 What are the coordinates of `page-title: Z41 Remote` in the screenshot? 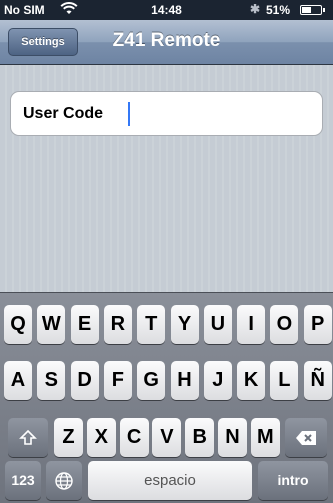 It's located at (166, 40).